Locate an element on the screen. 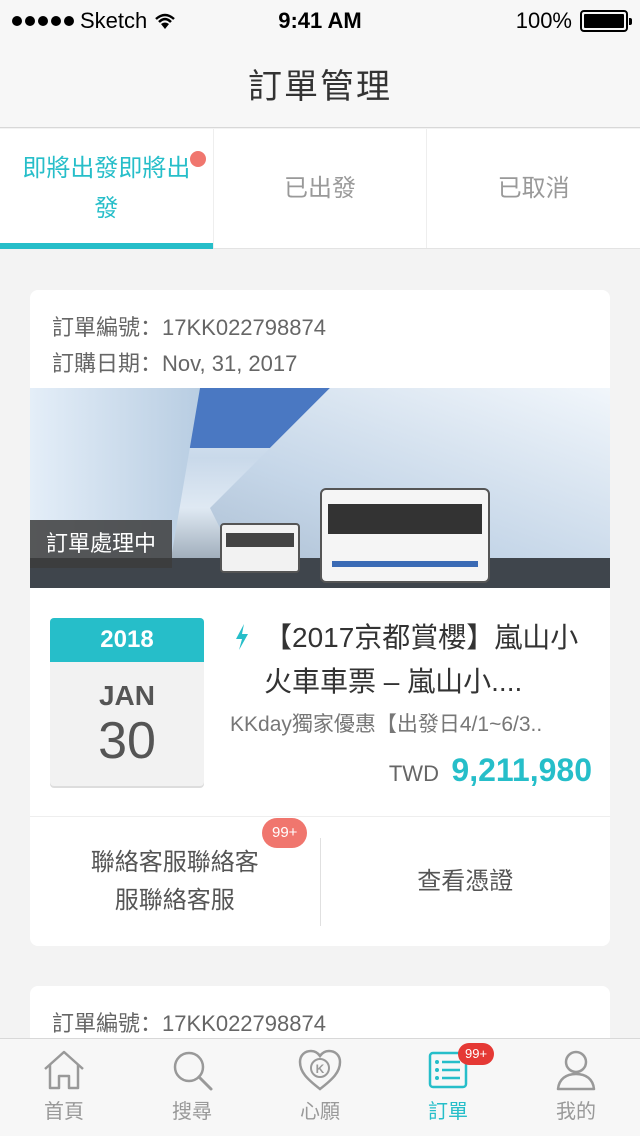  order-date-row: 訂購日期： Nov, 31, 2017 is located at coordinates (320, 364).